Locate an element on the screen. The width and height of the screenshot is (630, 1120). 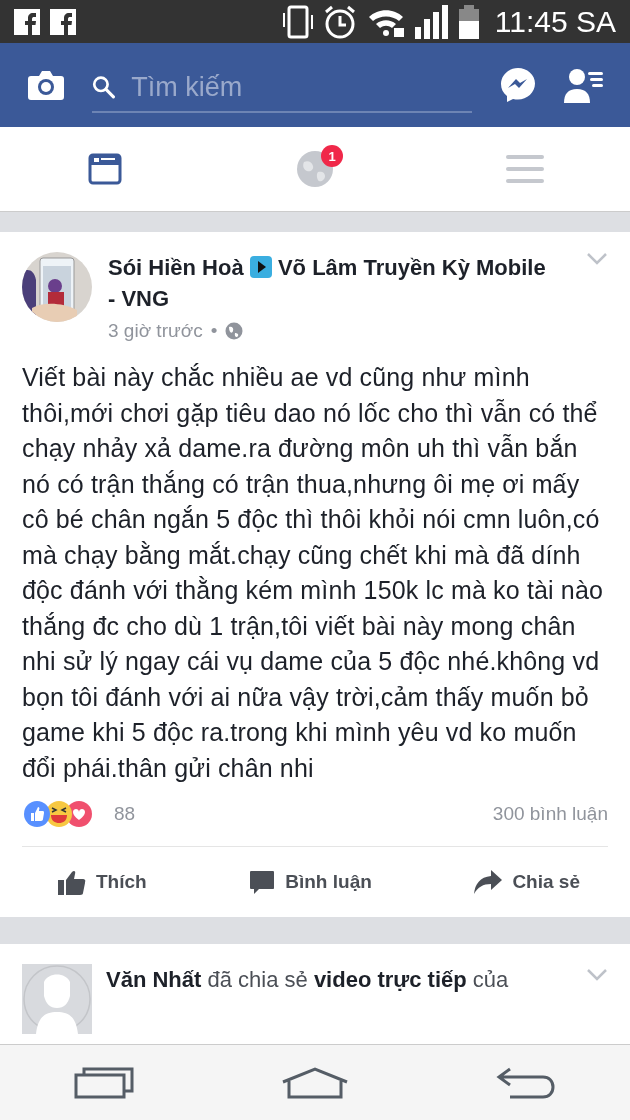
battery-icon is located at coordinates (468, 21).